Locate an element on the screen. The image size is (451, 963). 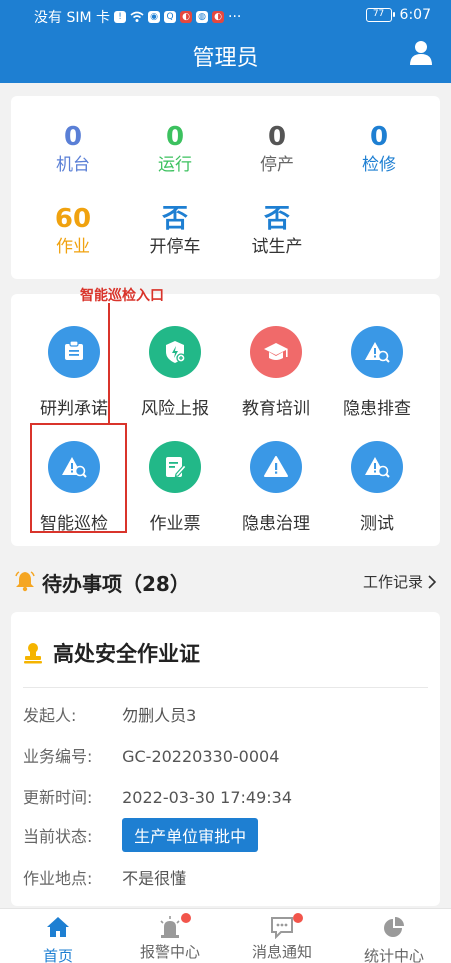
app-work-ticket: 作业票 is located at coordinates (175, 487).